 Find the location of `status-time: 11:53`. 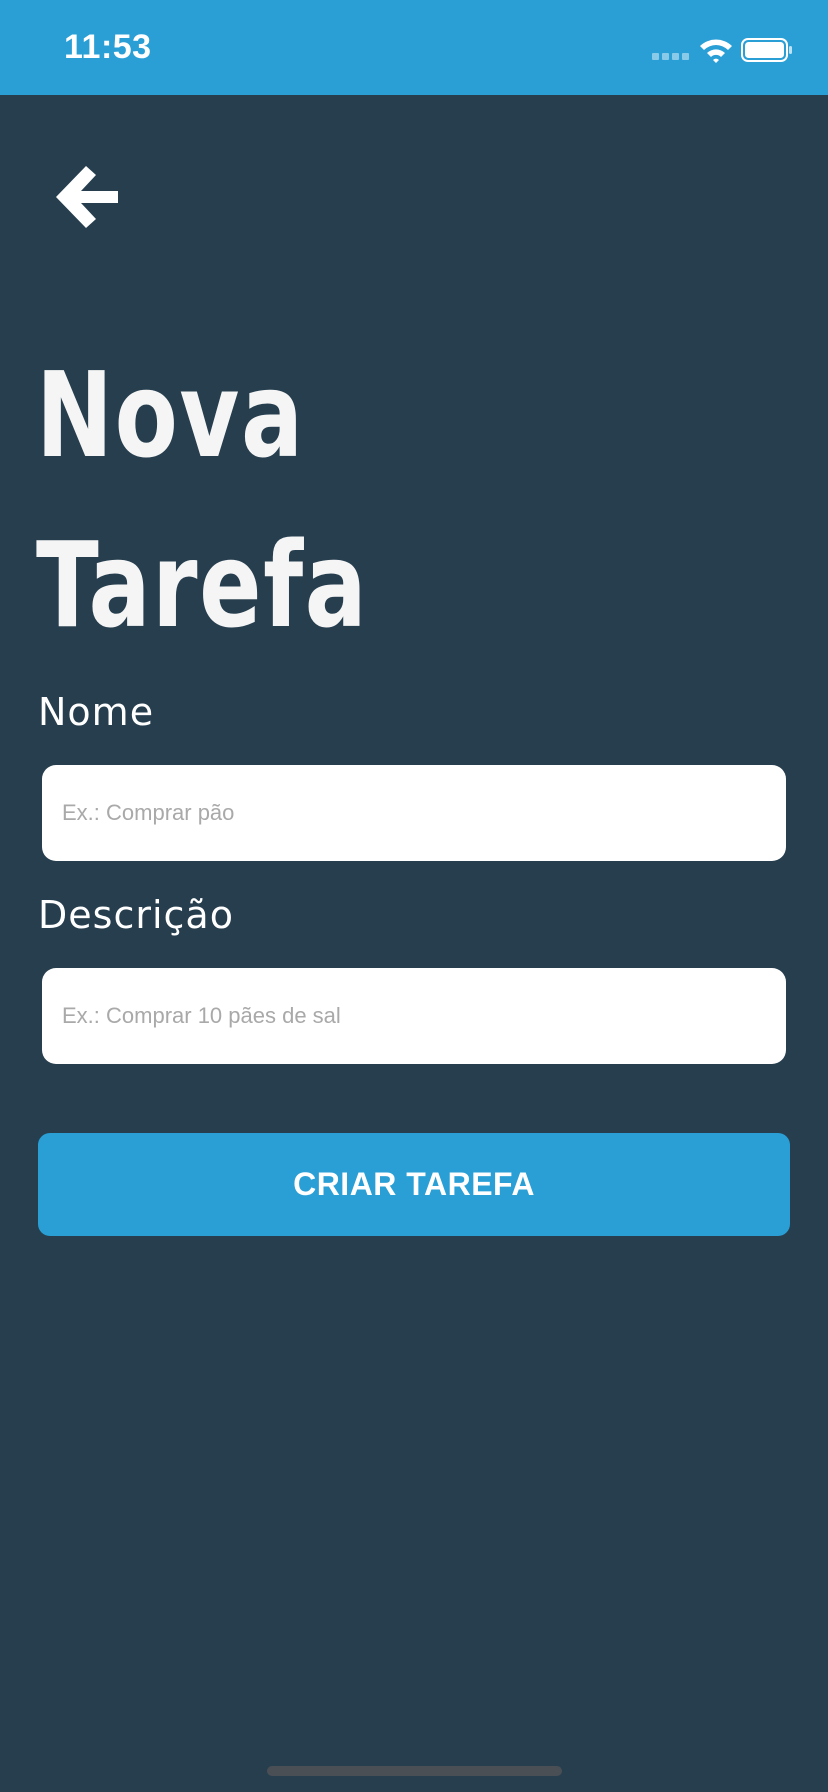

status-time: 11:53 is located at coordinates (108, 47).